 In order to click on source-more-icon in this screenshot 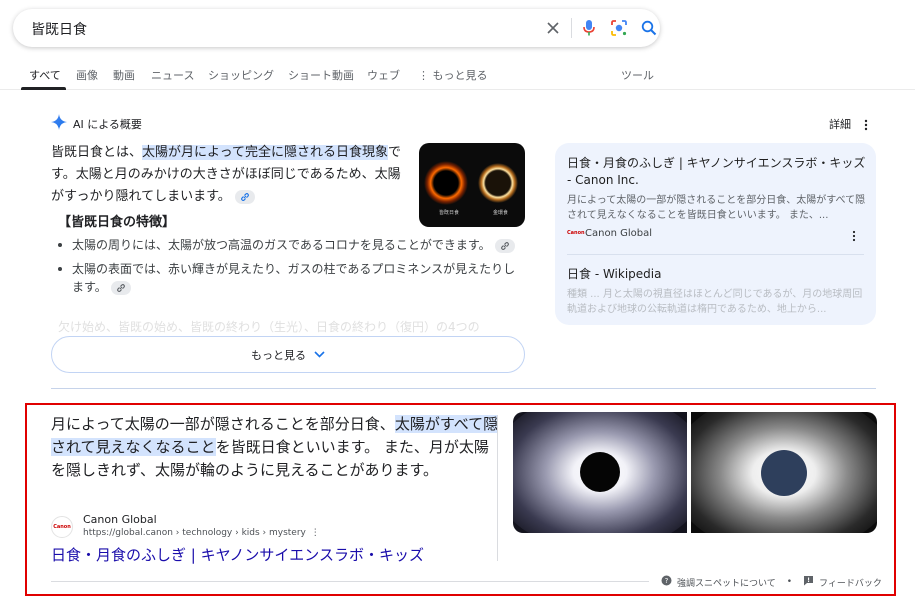, I will do `click(854, 236)`.